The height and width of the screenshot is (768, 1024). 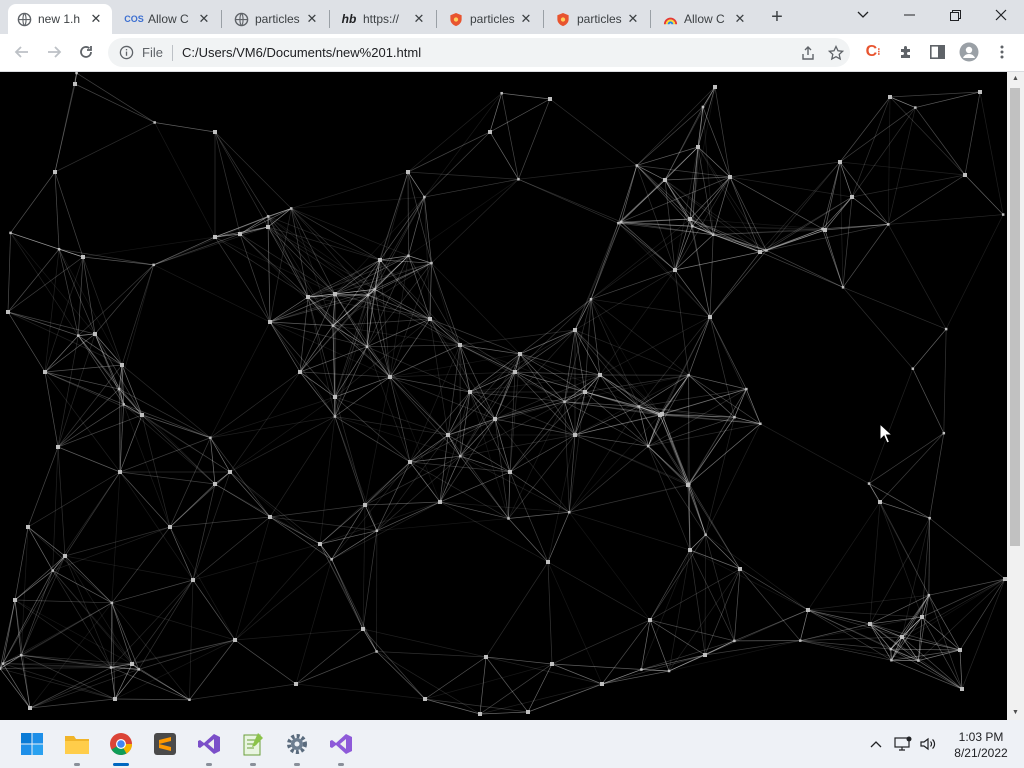 I want to click on minimize-button, so click(x=909, y=15).